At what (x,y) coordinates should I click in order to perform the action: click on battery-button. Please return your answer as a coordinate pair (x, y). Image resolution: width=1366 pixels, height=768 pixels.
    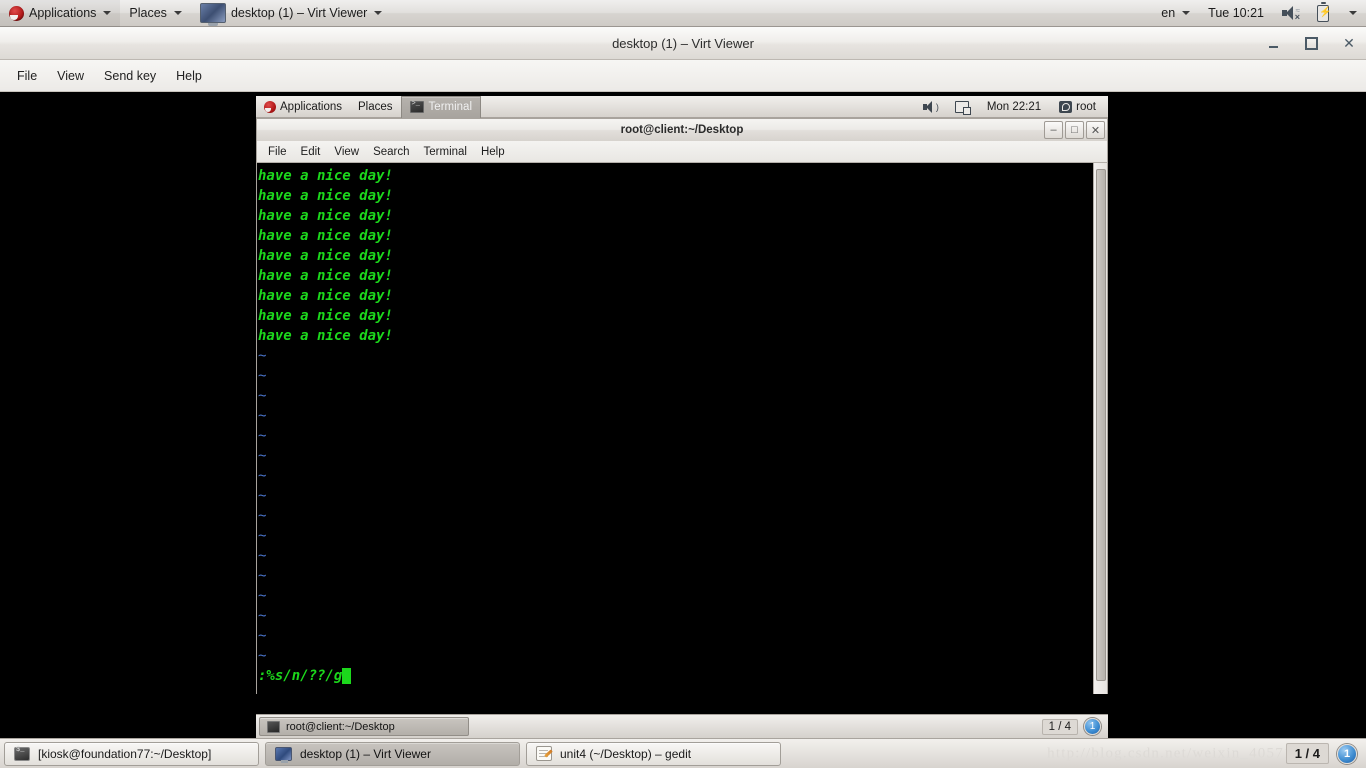
    Looking at the image, I should click on (1323, 13).